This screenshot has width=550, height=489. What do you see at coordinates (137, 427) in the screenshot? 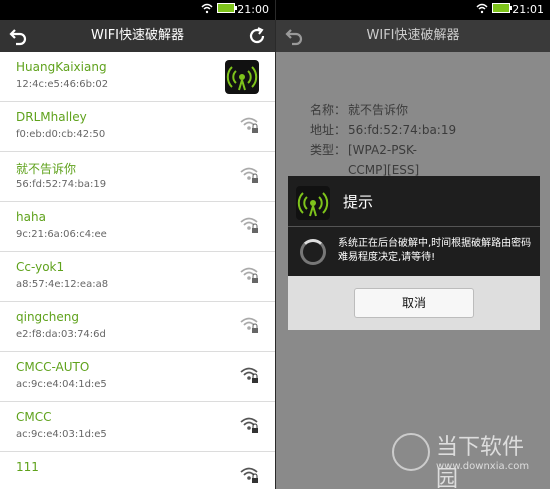
I see `network-row: CMCC ac:9c:e4:03:1d:e5` at bounding box center [137, 427].